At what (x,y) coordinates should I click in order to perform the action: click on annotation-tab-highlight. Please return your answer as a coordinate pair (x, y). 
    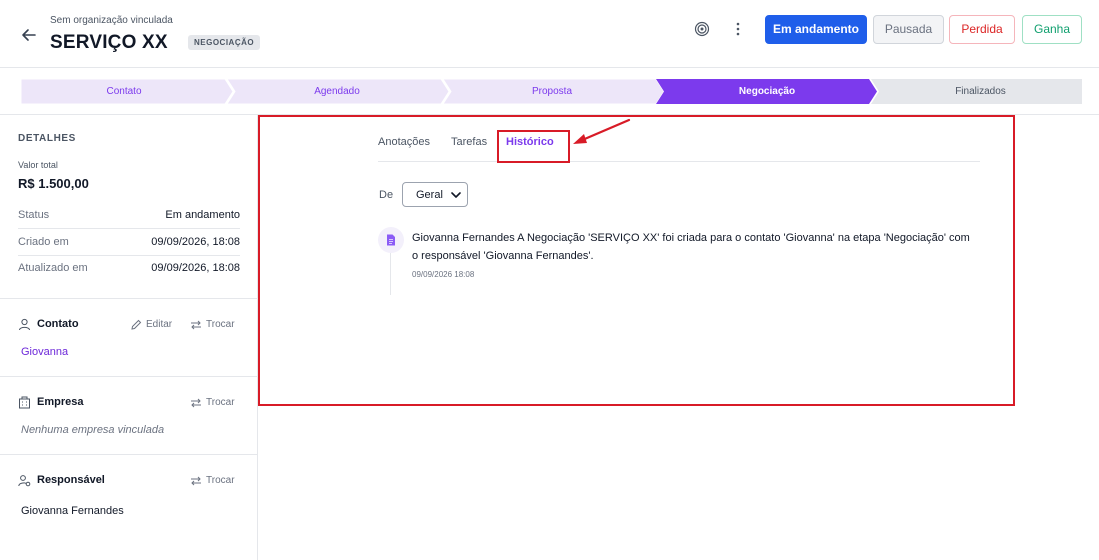
    Looking at the image, I should click on (533, 146).